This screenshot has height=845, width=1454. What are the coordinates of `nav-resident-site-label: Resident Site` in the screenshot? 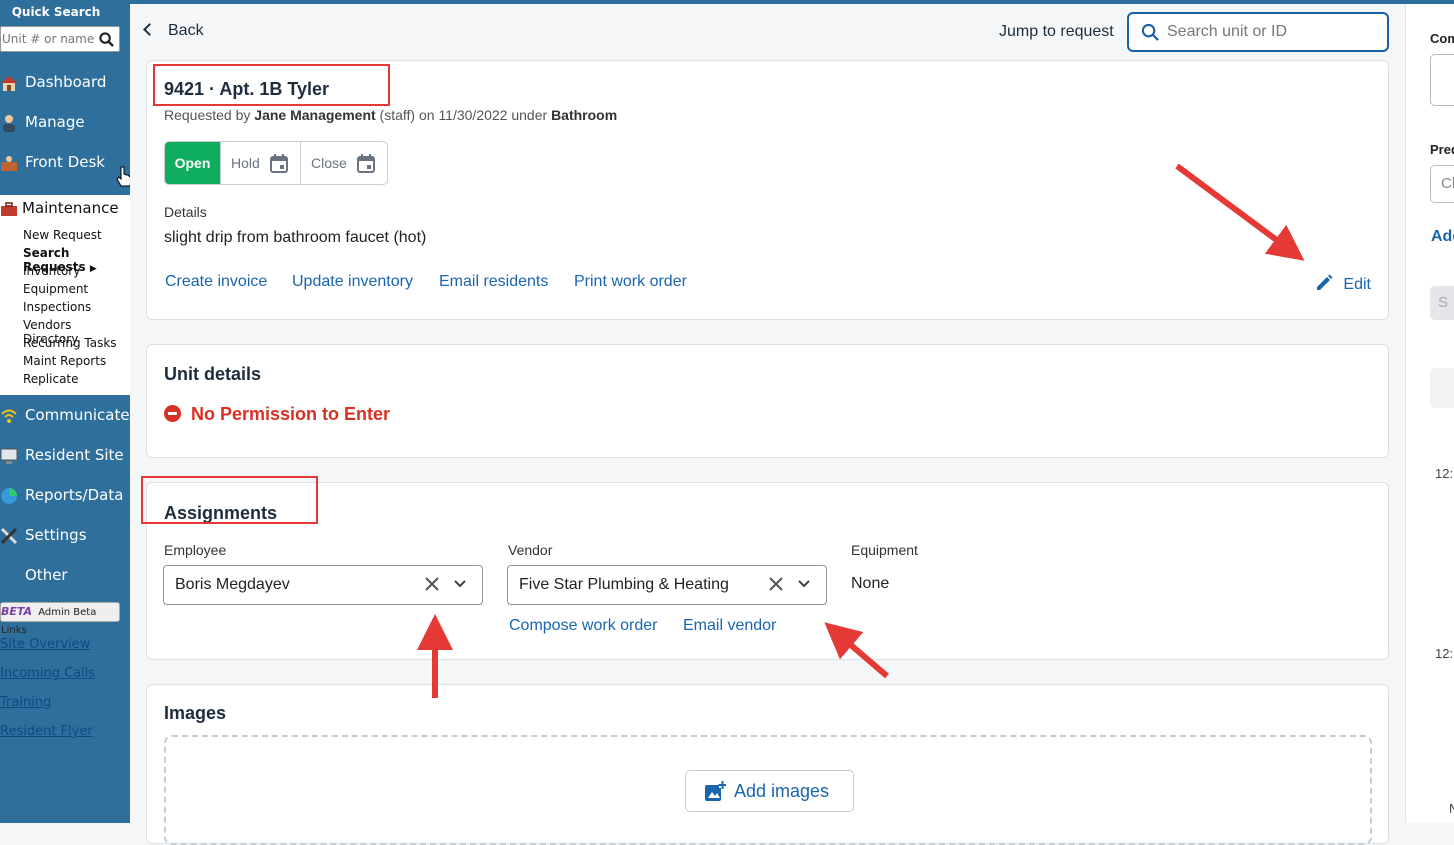 It's located at (74, 455).